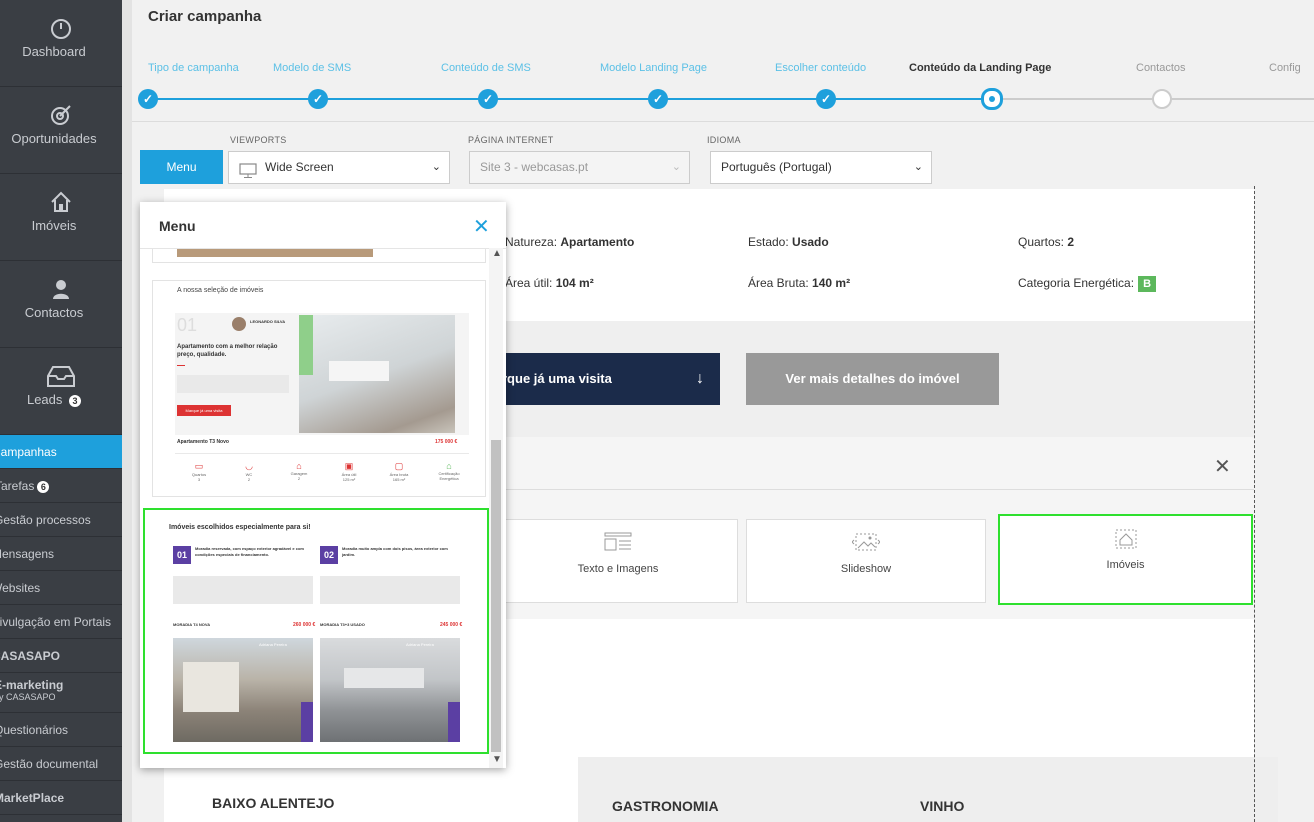 The width and height of the screenshot is (1314, 822). Describe the element at coordinates (446, 442) in the screenshot. I see `listing-price: 175 000 €` at that location.